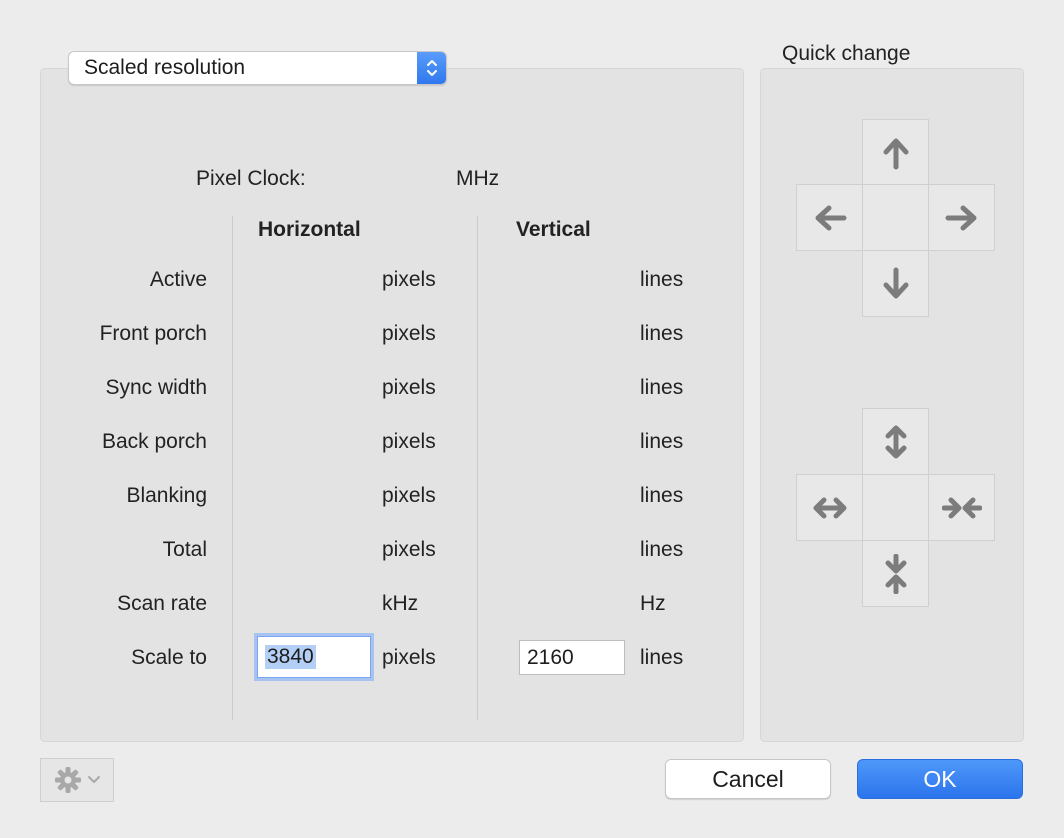  I want to click on chevron-down-icon, so click(94, 779).